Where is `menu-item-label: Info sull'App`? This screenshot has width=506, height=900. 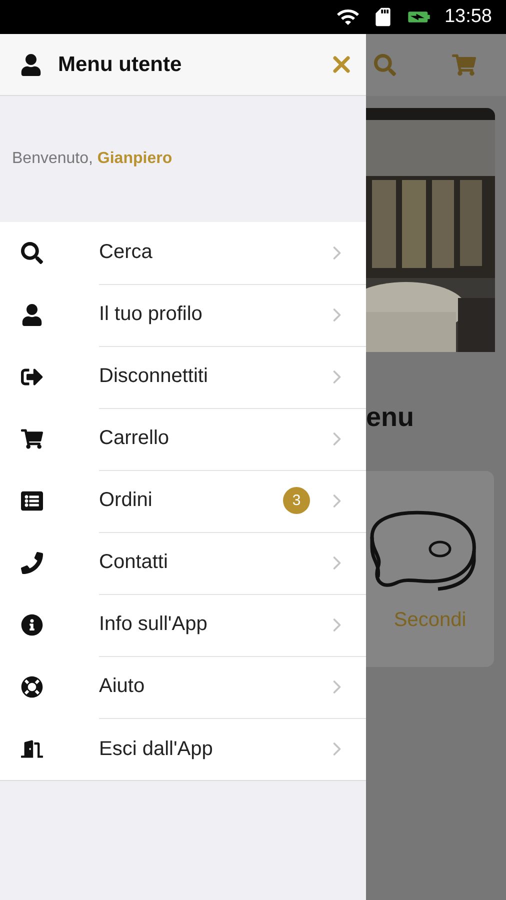 menu-item-label: Info sull'App is located at coordinates (153, 624).